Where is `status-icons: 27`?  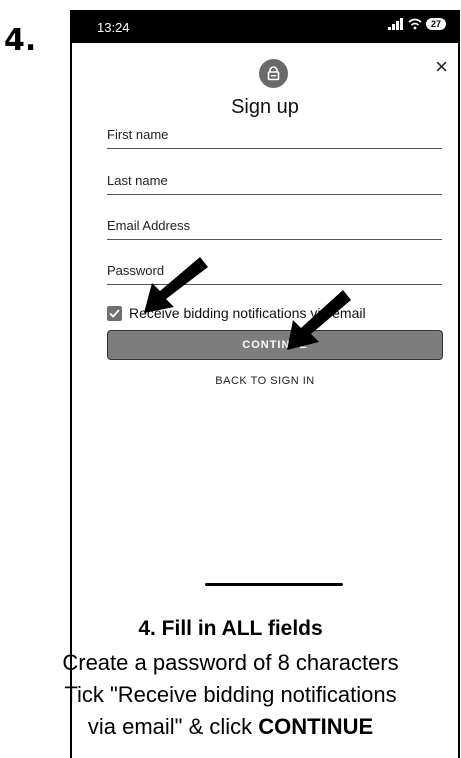 status-icons: 27 is located at coordinates (416, 24).